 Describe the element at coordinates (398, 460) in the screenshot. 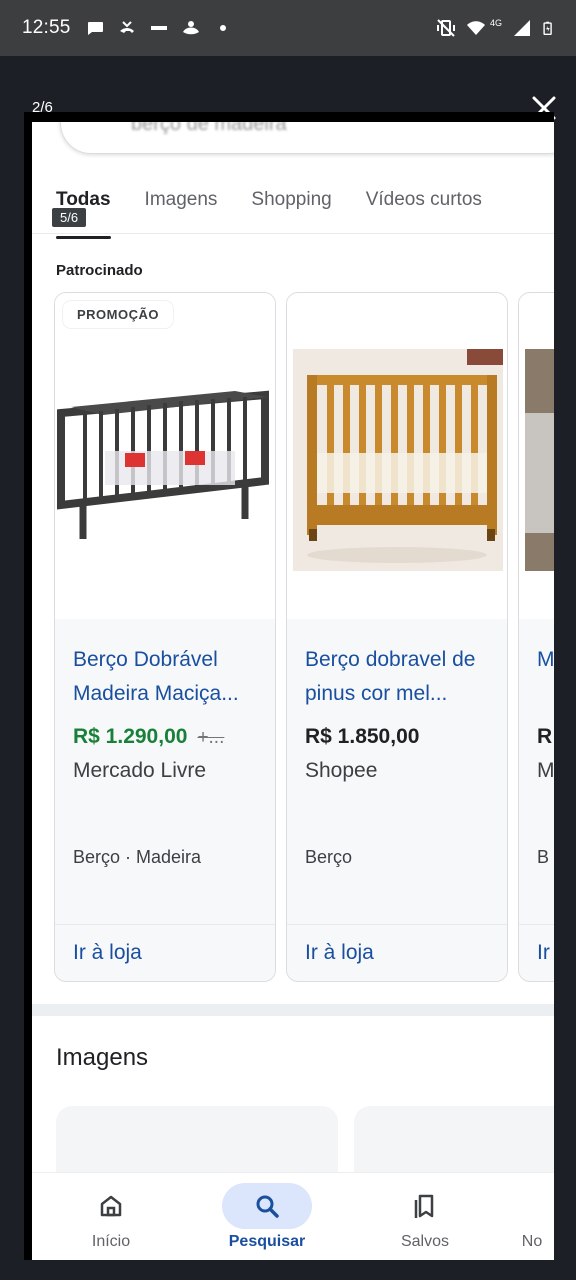

I see `crib-wood-image` at that location.